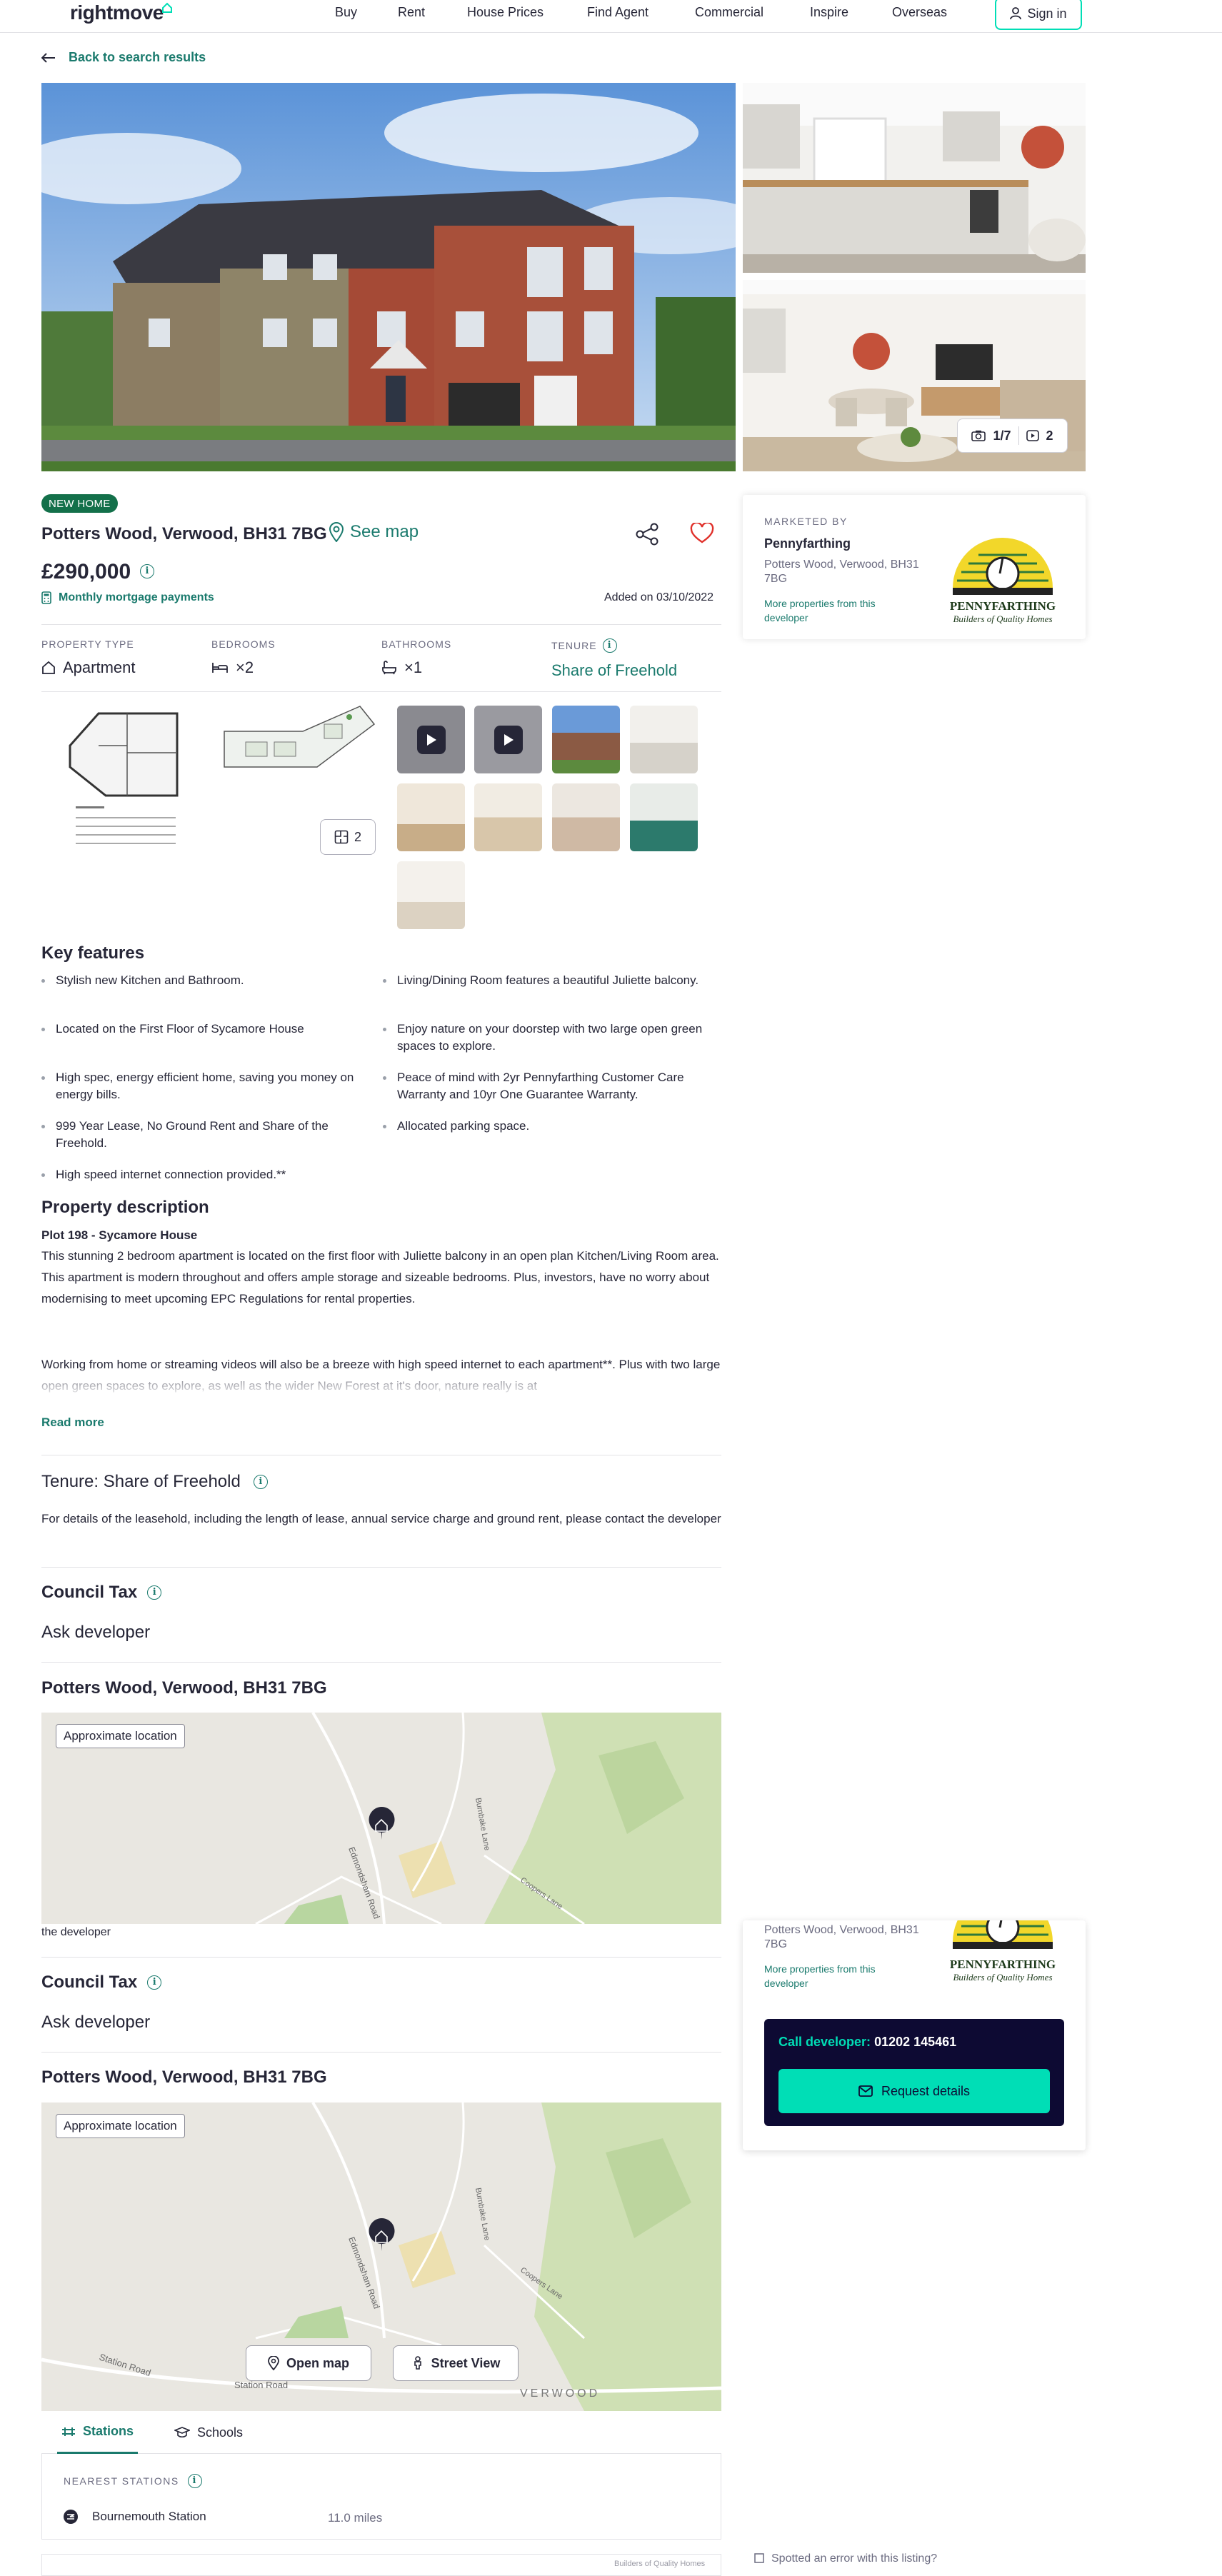  Describe the element at coordinates (729, 12) in the screenshot. I see `nav-commercial: Commercial` at that location.